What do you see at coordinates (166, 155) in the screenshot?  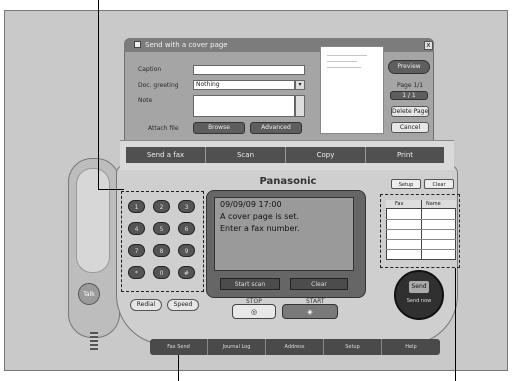 I see `tab-send-fax: Send a fax` at bounding box center [166, 155].